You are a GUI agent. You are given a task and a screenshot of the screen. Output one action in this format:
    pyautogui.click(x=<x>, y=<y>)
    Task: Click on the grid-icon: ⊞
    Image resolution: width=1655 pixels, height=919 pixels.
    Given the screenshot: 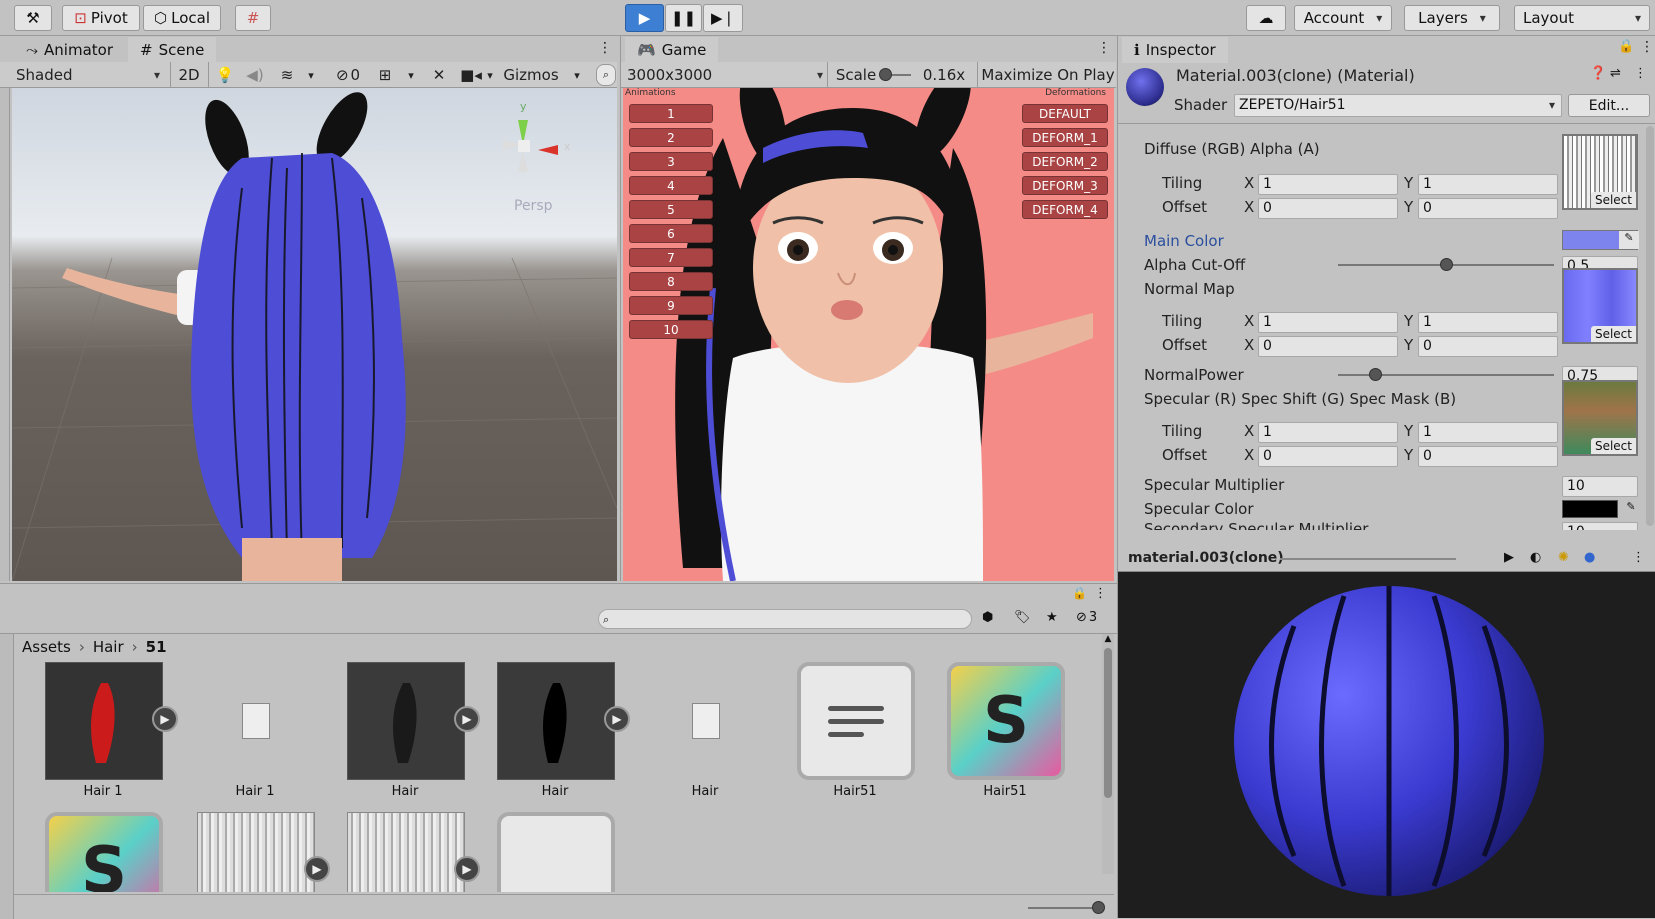 What is the action you would take?
    pyautogui.click(x=385, y=75)
    